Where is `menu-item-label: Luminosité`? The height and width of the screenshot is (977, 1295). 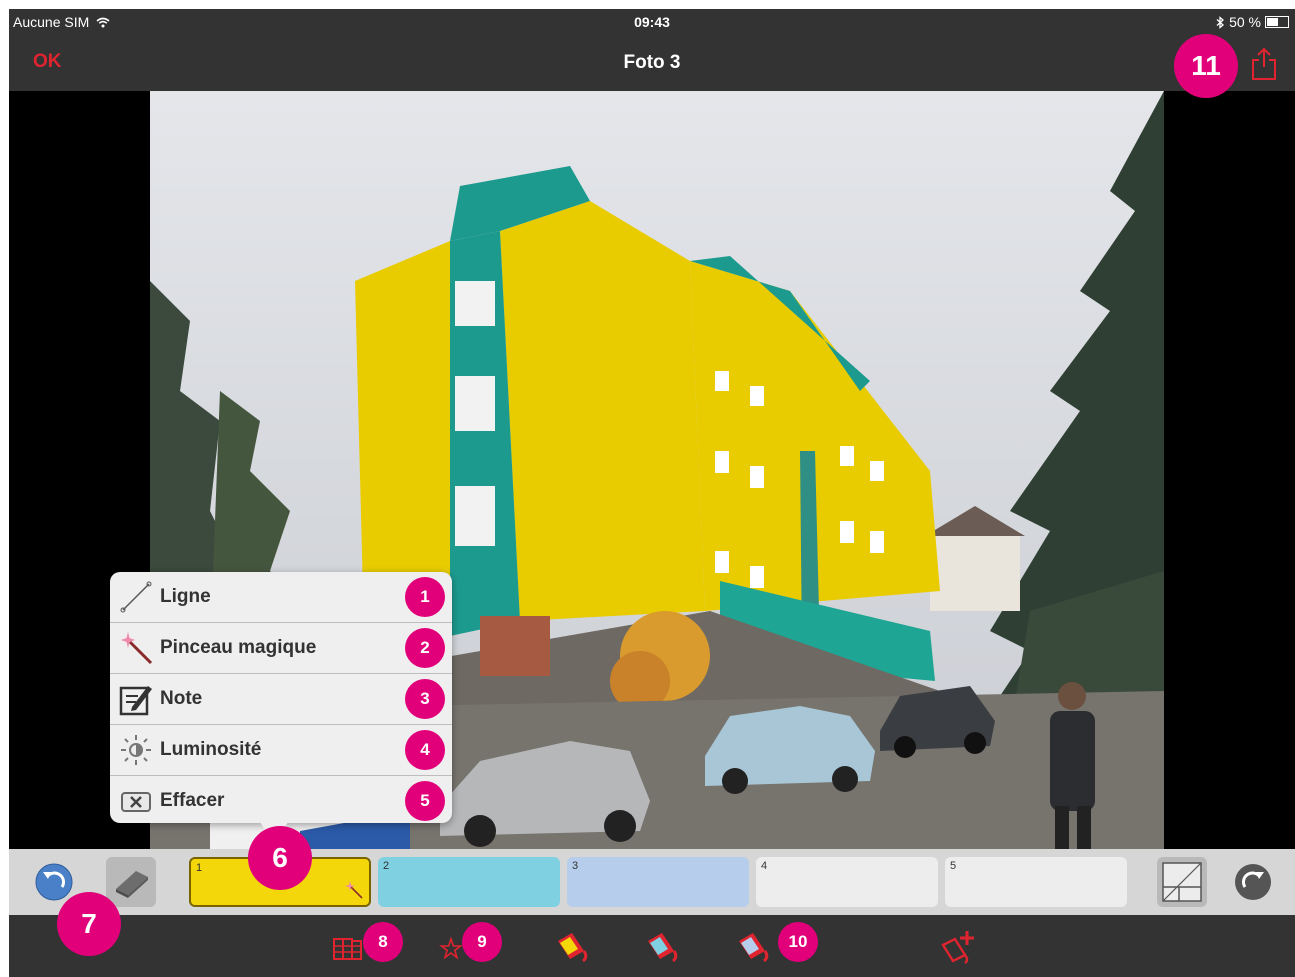
menu-item-label: Luminosité is located at coordinates (211, 749).